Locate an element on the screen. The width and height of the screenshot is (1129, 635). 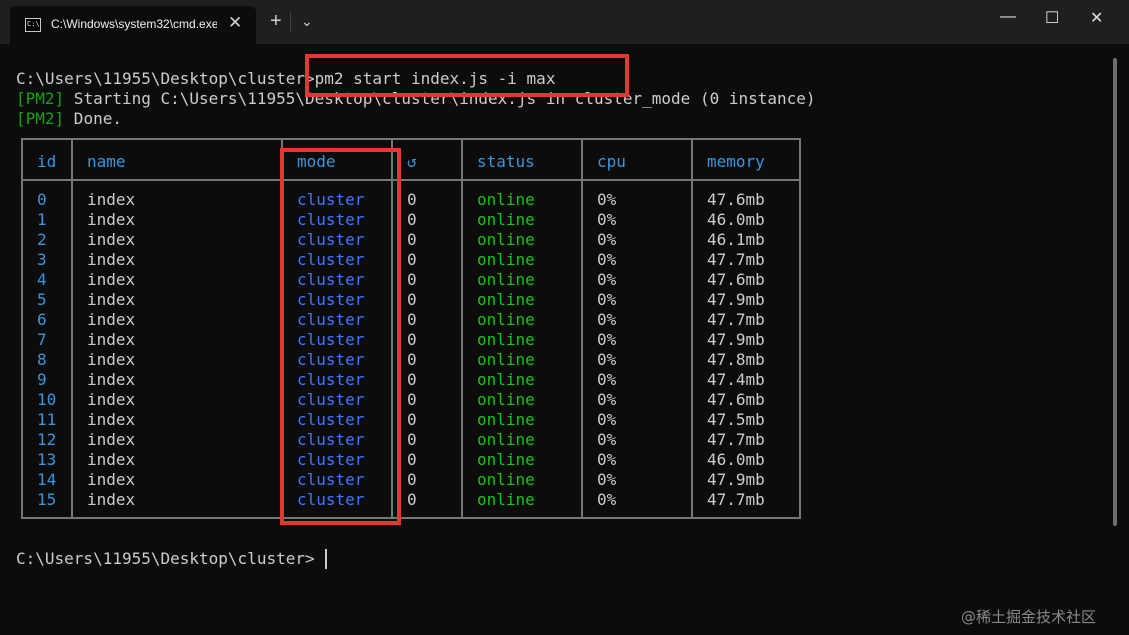
cell-id: 8 is located at coordinates (42, 359).